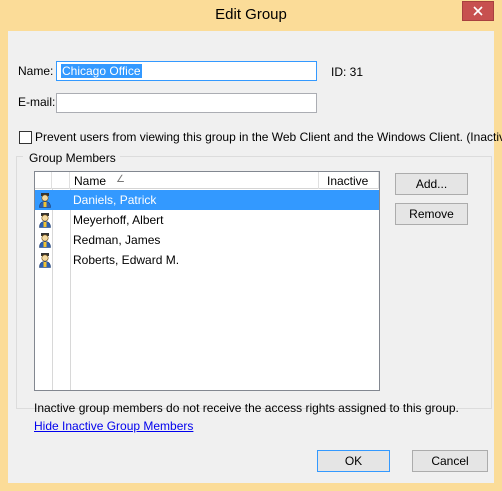 Image resolution: width=502 pixels, height=491 pixels. Describe the element at coordinates (113, 426) in the screenshot. I see `hide-inactive-link: Hide Inactive Group Members` at that location.